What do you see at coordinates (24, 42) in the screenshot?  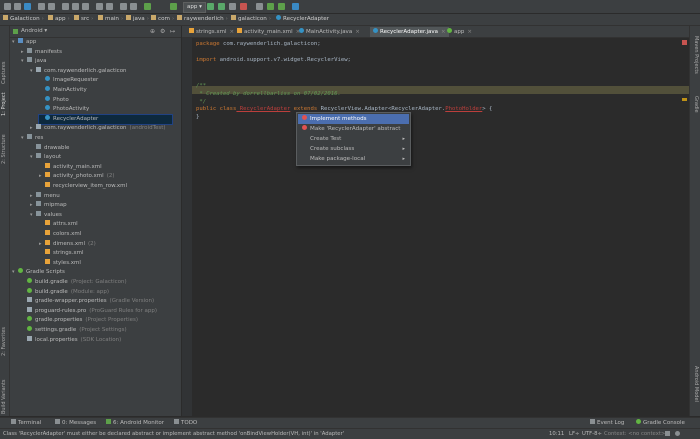 I see `tree-item: ▾ app` at bounding box center [24, 42].